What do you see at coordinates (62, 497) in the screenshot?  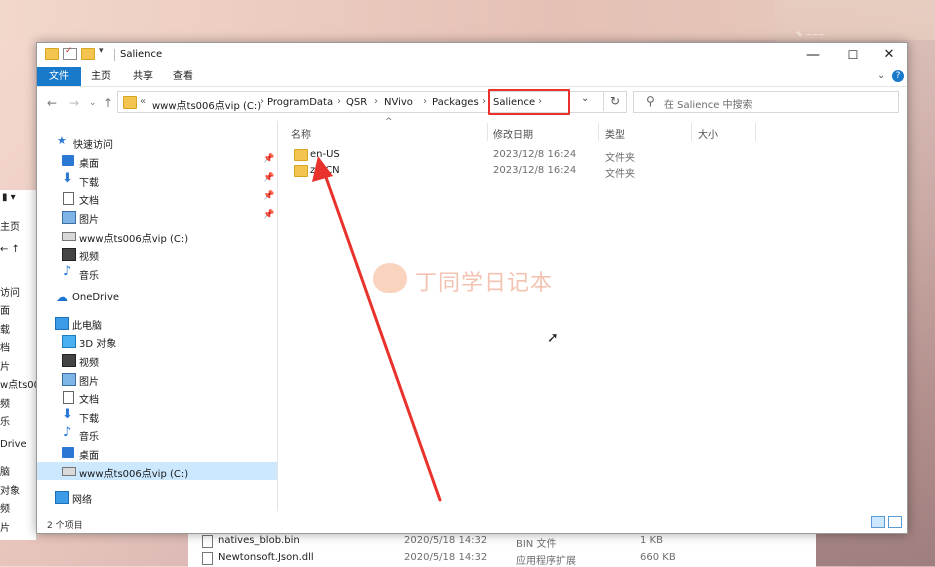 I see `network-icon` at bounding box center [62, 497].